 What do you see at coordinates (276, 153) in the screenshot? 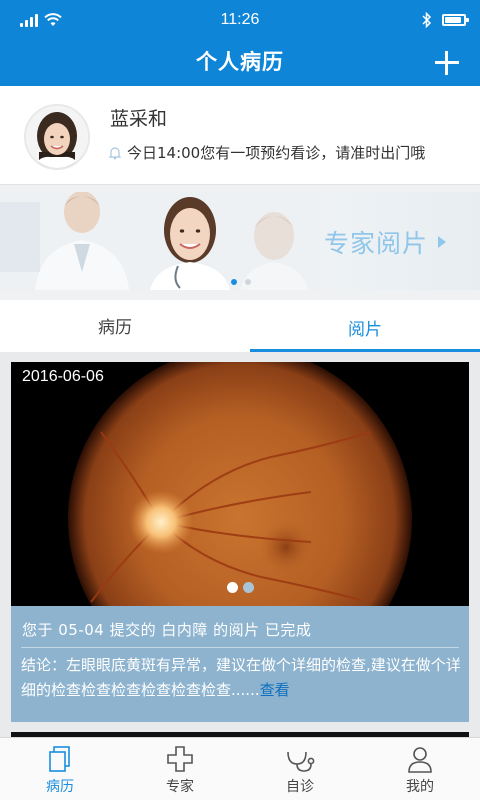
I see `notice-text: 今日14:00您有一项预约看诊，请准时出门哦` at bounding box center [276, 153].